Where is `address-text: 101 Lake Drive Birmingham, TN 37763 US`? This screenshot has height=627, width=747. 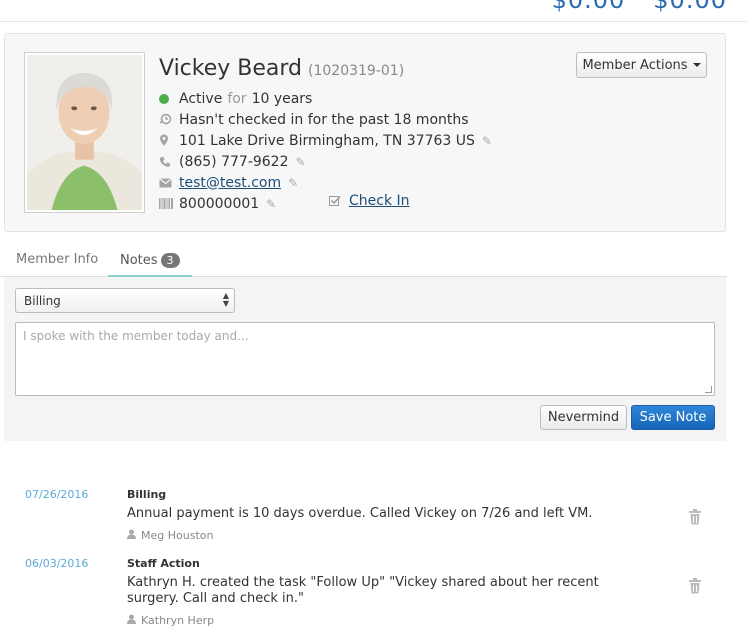 address-text: 101 Lake Drive Birmingham, TN 37763 US is located at coordinates (327, 140).